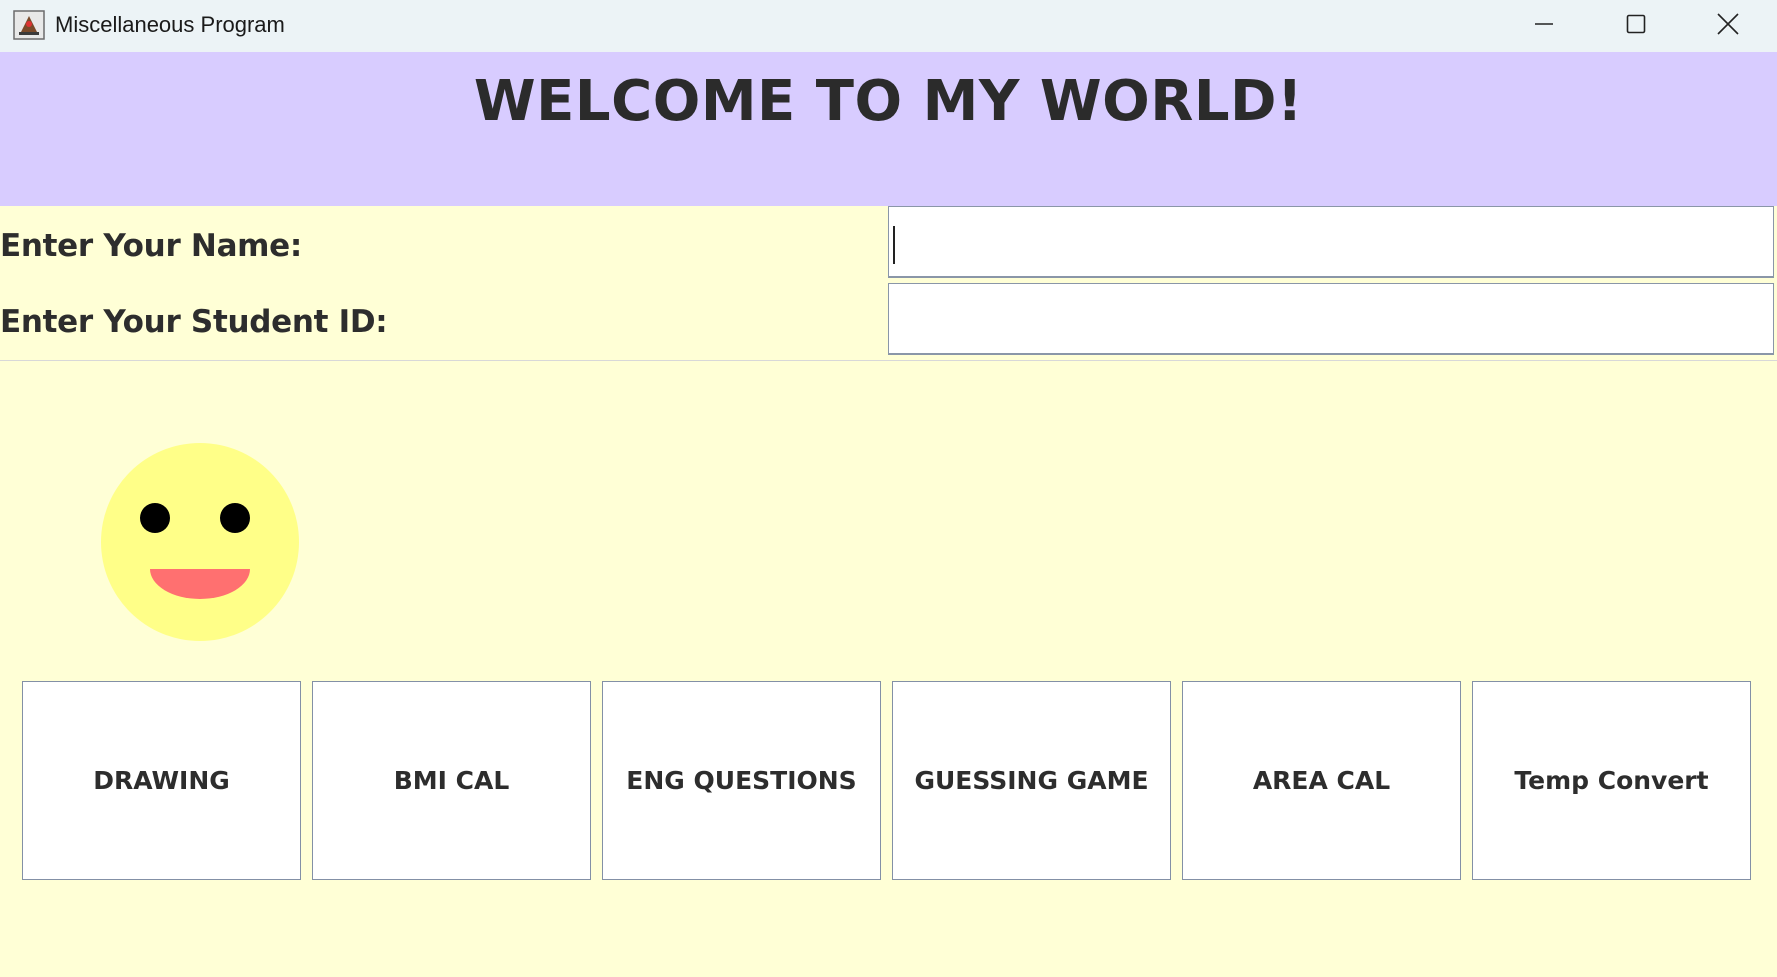  Describe the element at coordinates (894, 245) in the screenshot. I see `text-caret` at that location.